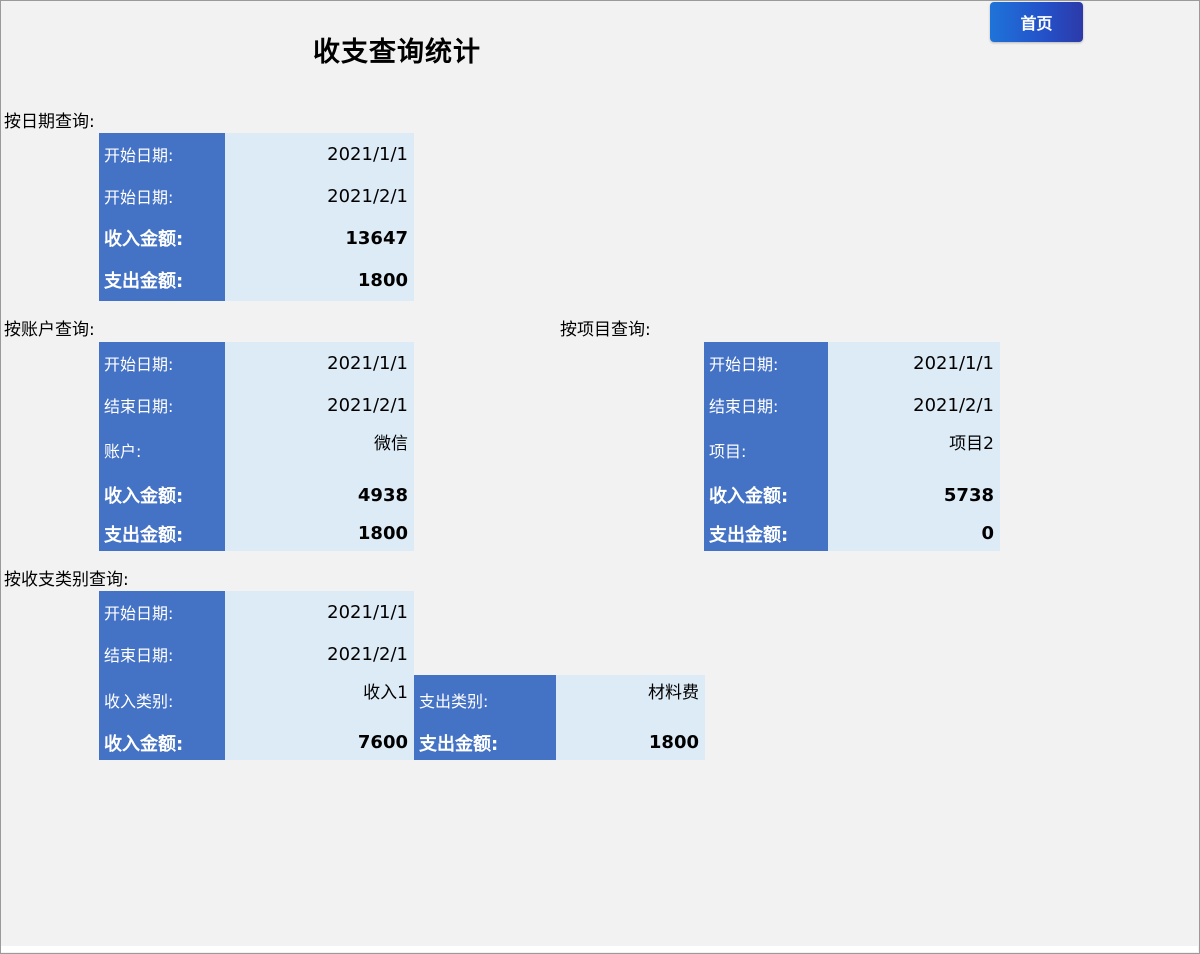 The height and width of the screenshot is (954, 1200). Describe the element at coordinates (162, 533) in the screenshot. I see `by-account-expense-label: 支出金额:` at that location.